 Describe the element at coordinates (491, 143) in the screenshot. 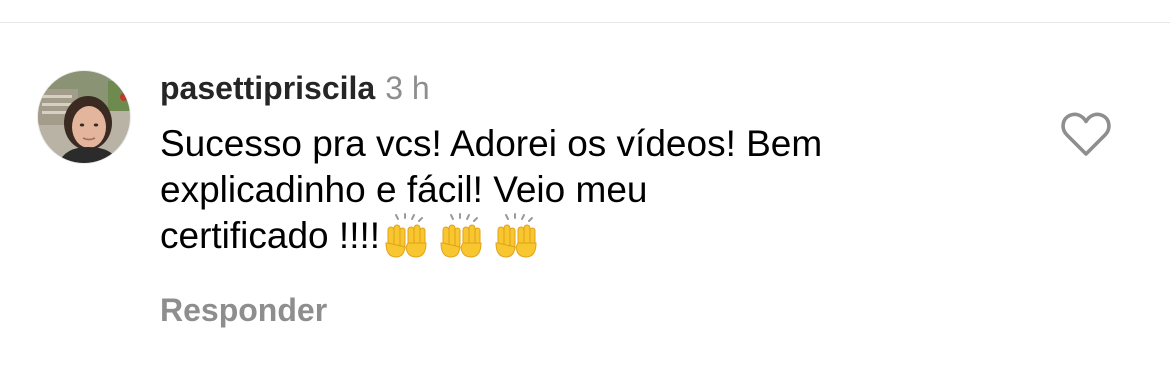

I see `comment-text-line: Sucesso pra vcs! Adorei os vídeos! Bem` at that location.